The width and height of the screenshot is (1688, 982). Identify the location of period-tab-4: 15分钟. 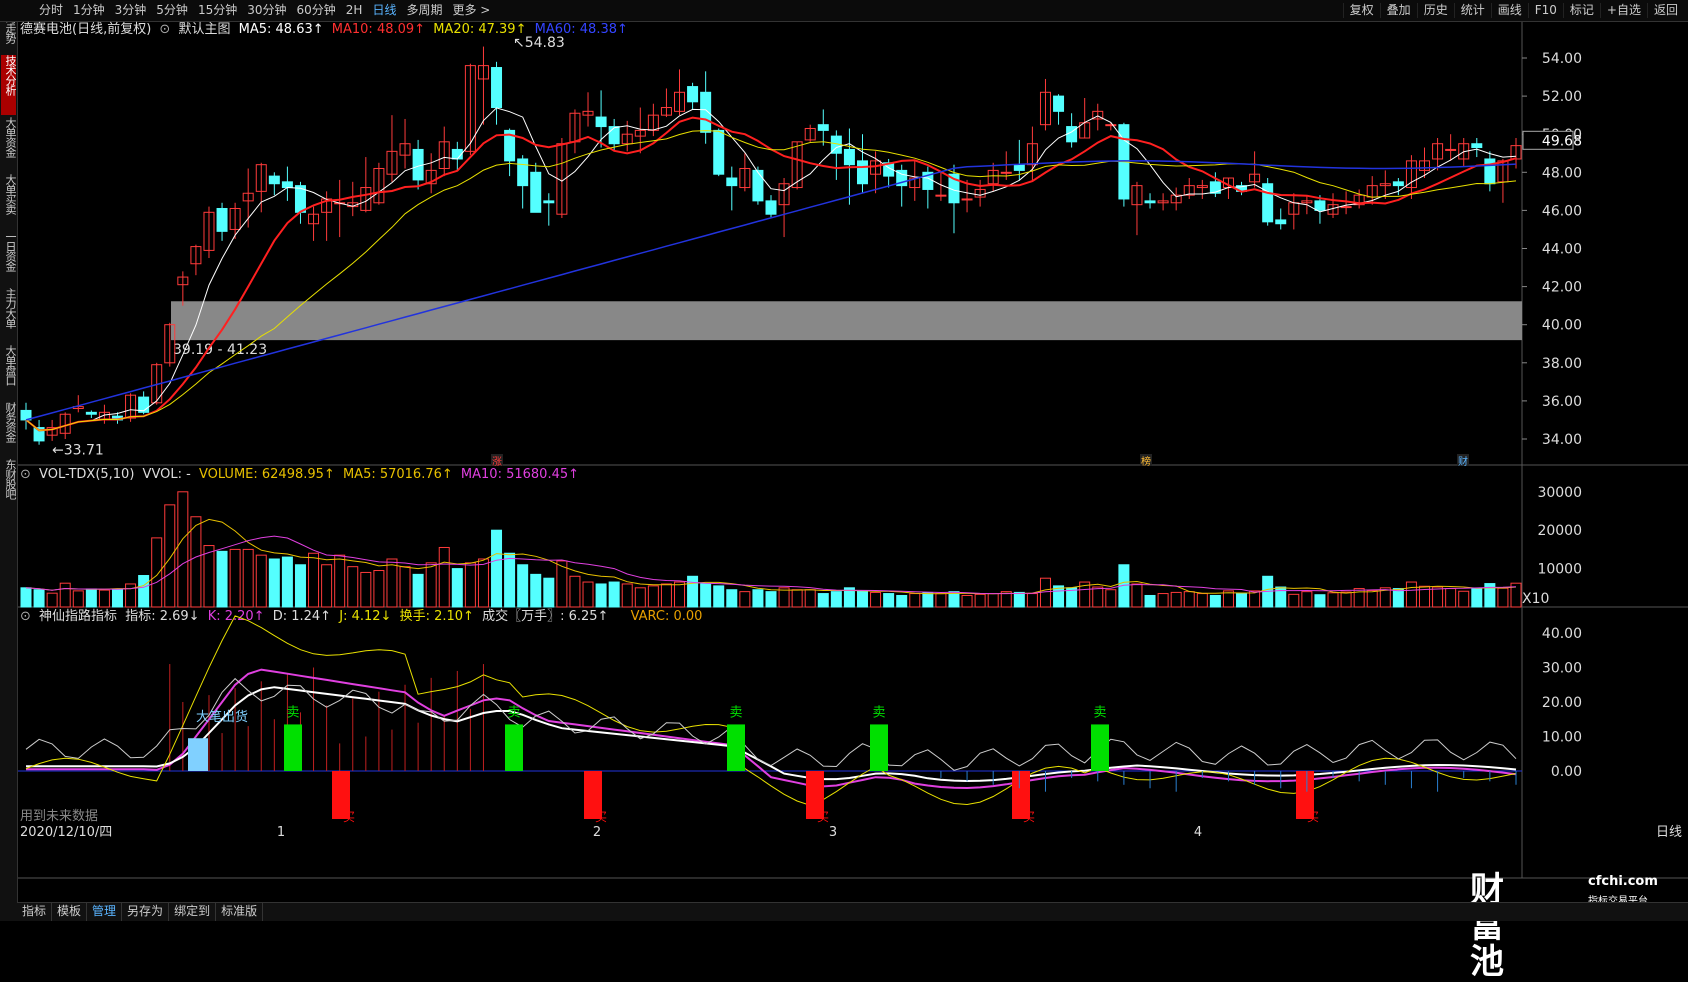
(217, 10).